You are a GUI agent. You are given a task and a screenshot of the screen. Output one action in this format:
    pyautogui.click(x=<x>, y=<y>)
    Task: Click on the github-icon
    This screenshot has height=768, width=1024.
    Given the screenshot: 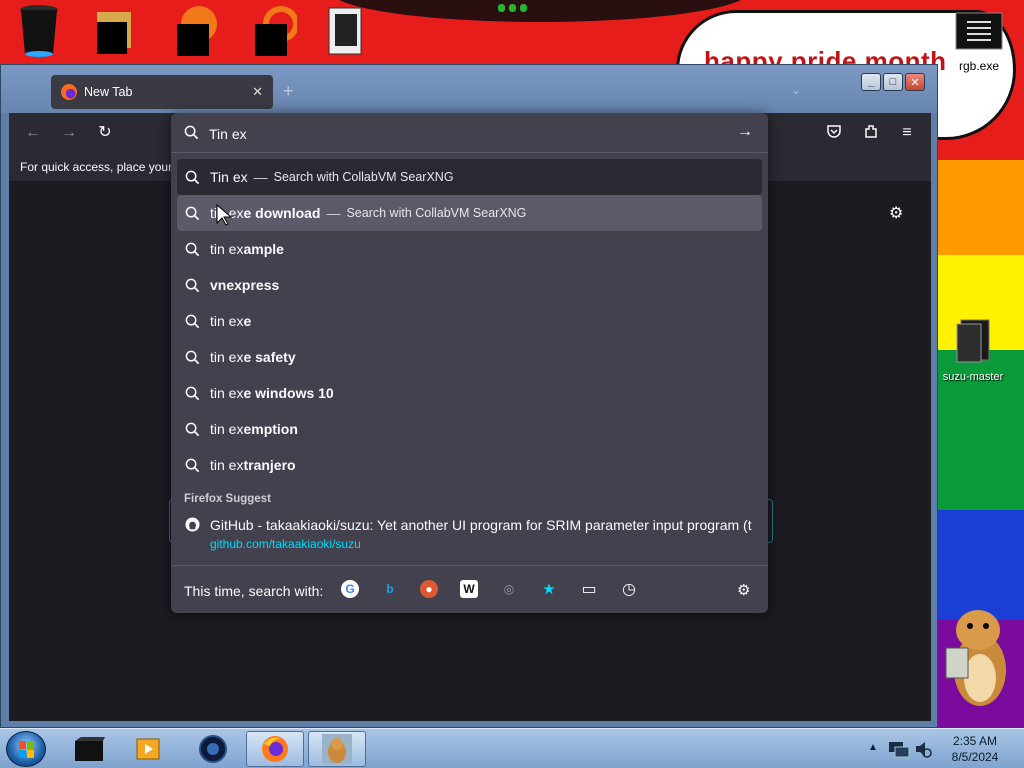 What is the action you would take?
    pyautogui.click(x=192, y=524)
    